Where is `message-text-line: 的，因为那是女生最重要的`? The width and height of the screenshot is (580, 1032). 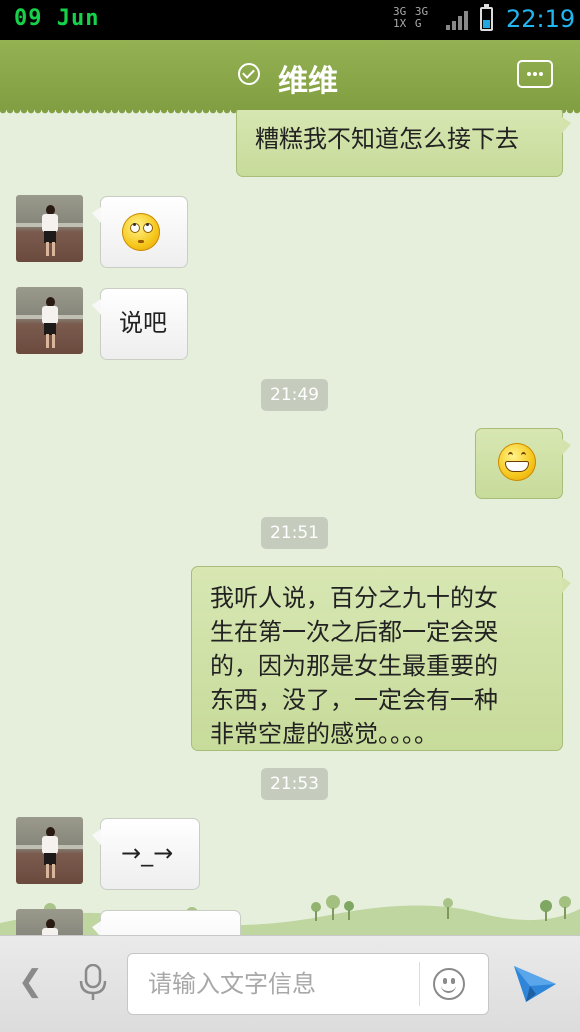
message-text-line: 的，因为那是女生最重要的 is located at coordinates (354, 666).